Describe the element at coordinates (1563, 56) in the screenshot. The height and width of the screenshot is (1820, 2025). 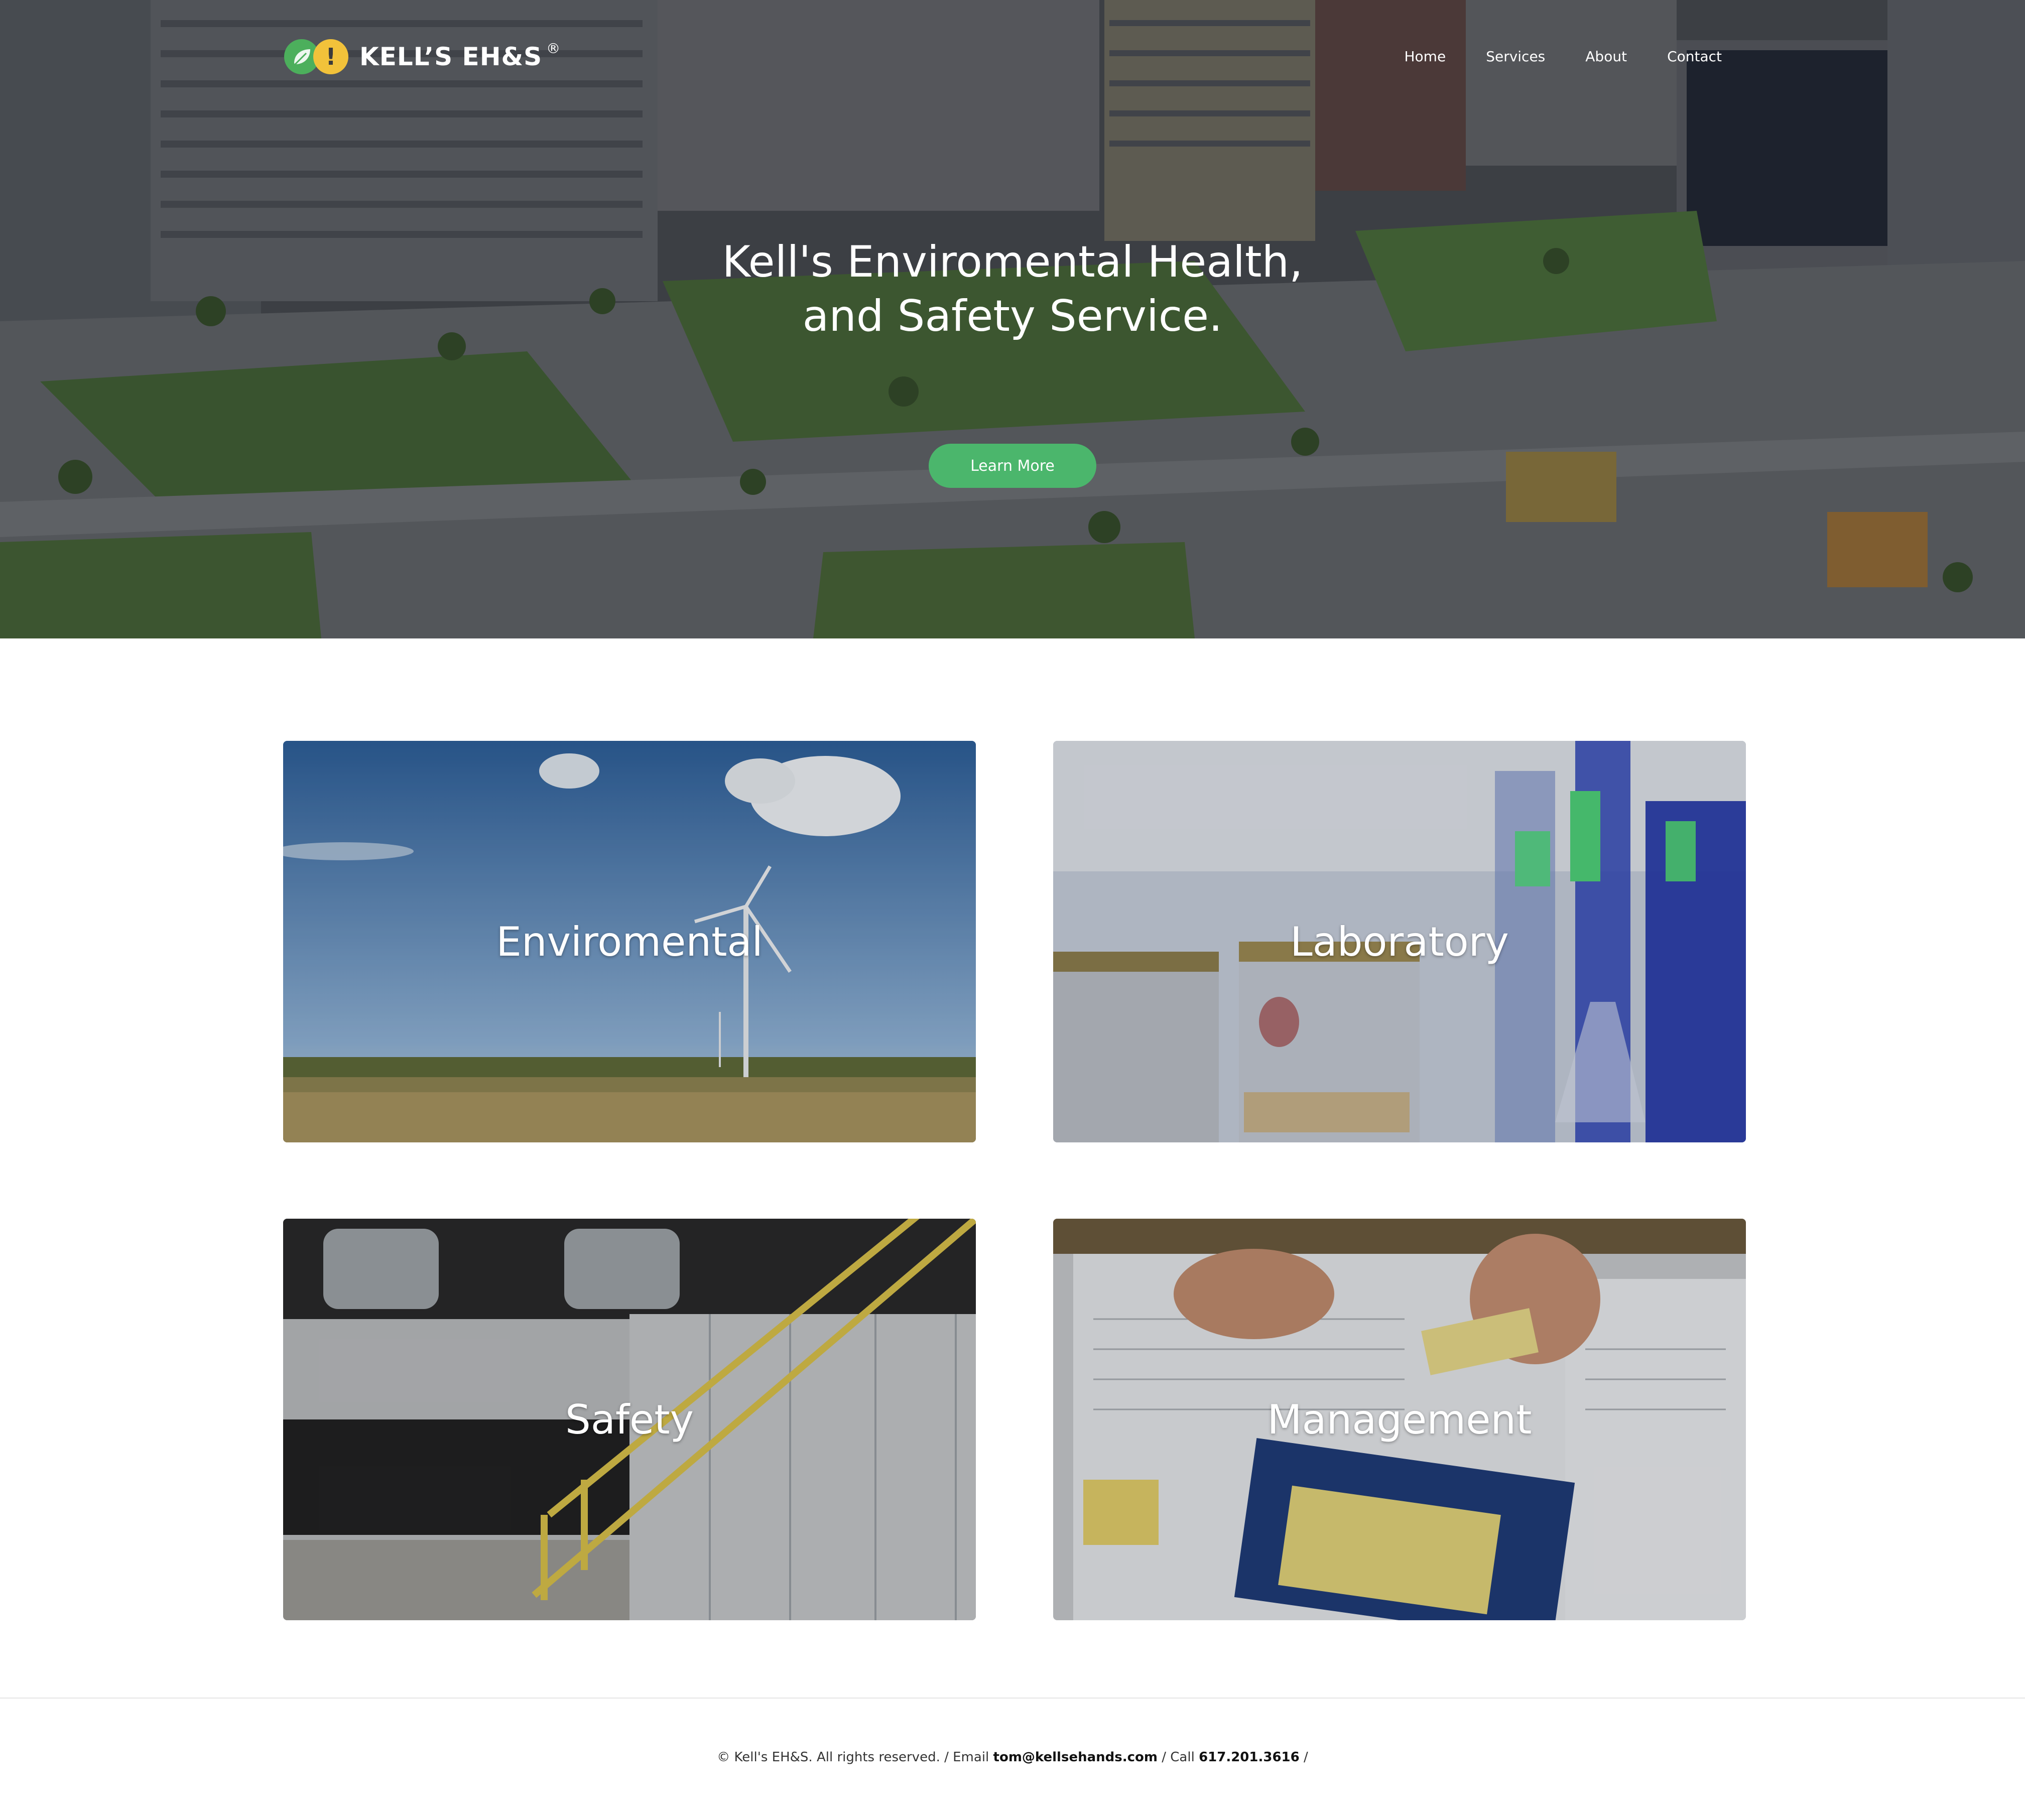
I see `main-nav: Home Services About Contact` at that location.